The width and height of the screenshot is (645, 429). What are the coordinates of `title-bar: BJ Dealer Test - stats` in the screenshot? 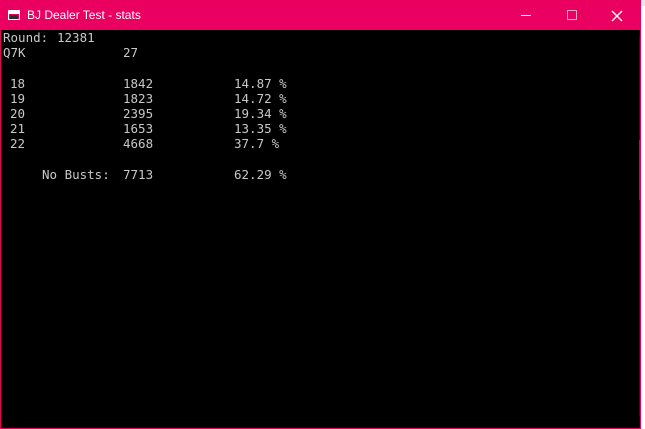 It's located at (320, 15).